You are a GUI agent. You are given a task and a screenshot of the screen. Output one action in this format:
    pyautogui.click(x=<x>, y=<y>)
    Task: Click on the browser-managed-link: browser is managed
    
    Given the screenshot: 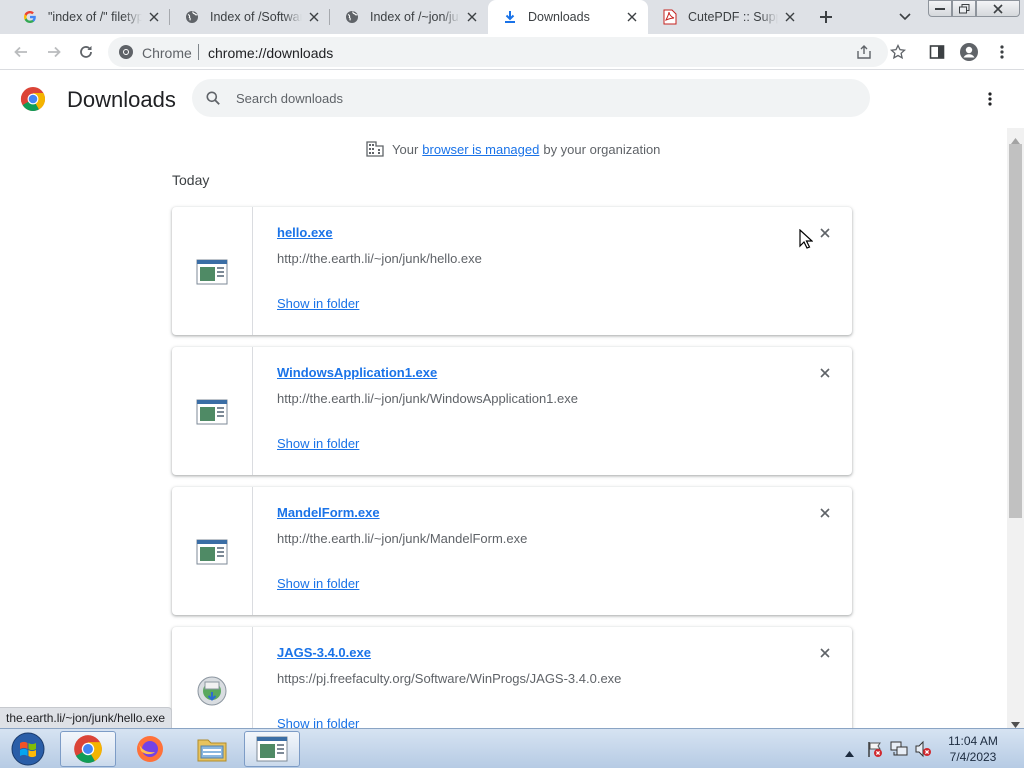 What is the action you would take?
    pyautogui.click(x=480, y=149)
    